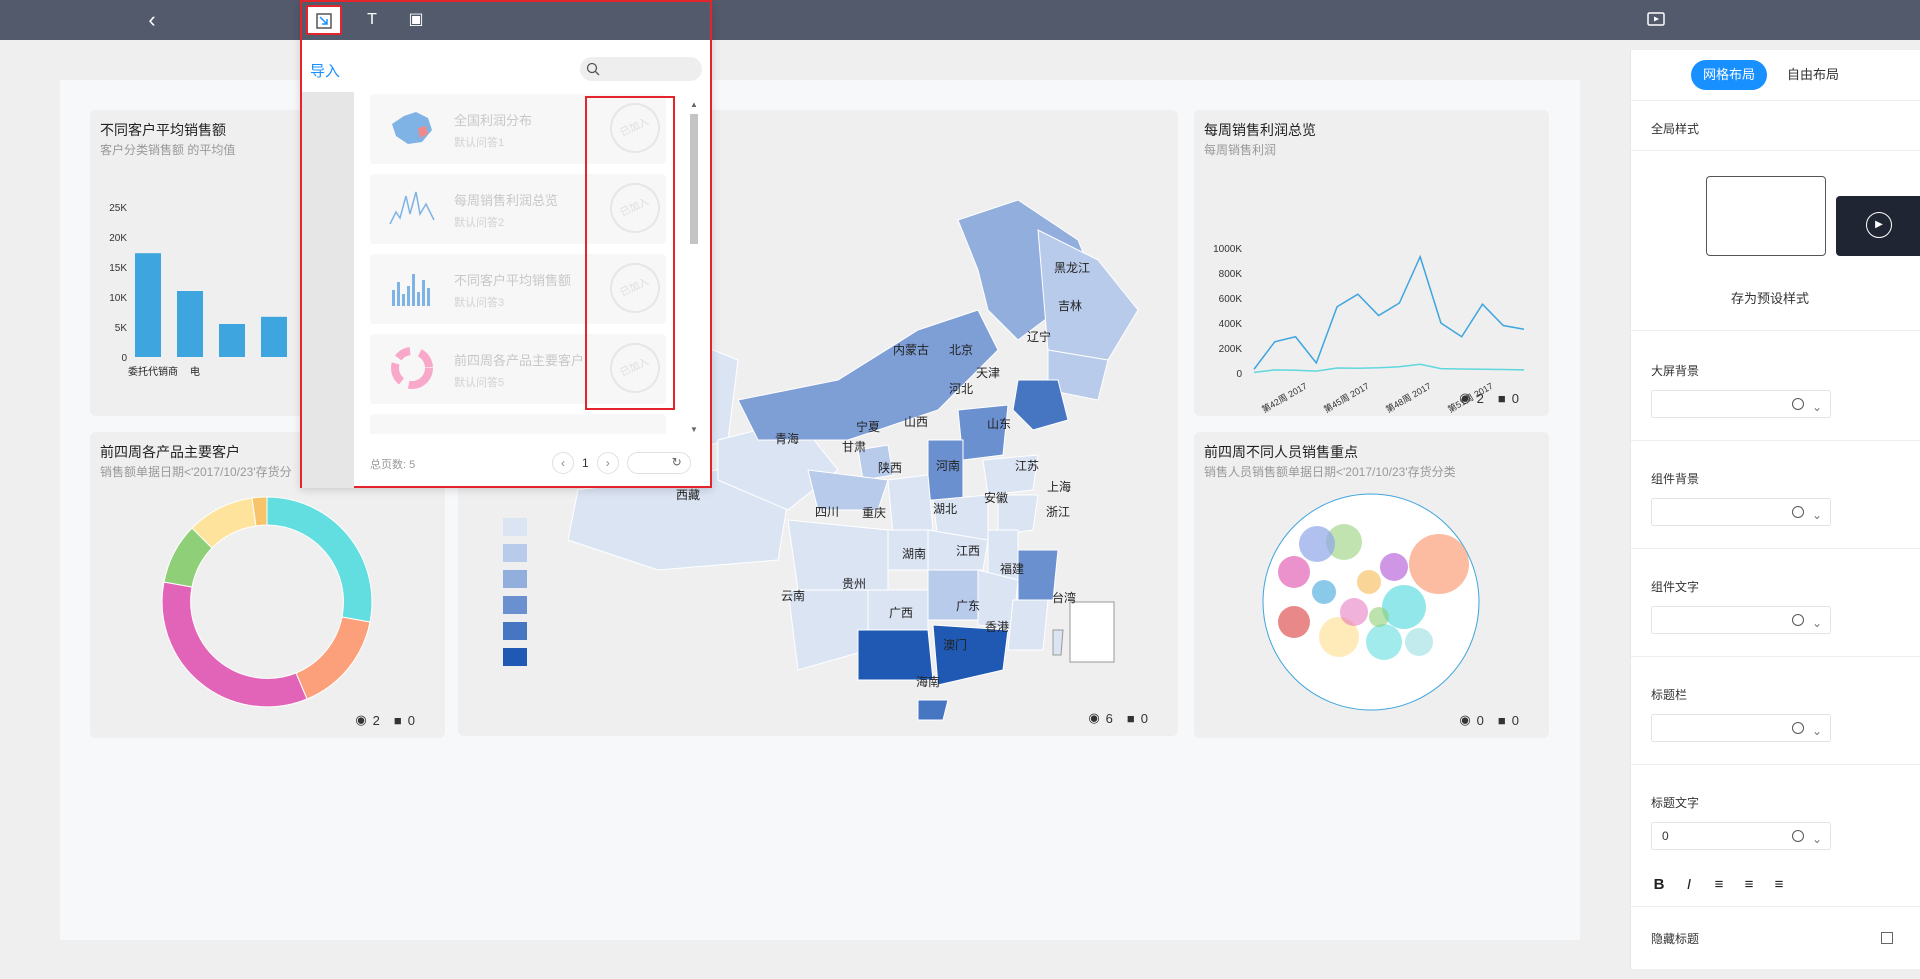 Image resolution: width=1920 pixels, height=979 pixels. Describe the element at coordinates (694, 104) in the screenshot. I see `scroll-up-icon: ▲` at that location.